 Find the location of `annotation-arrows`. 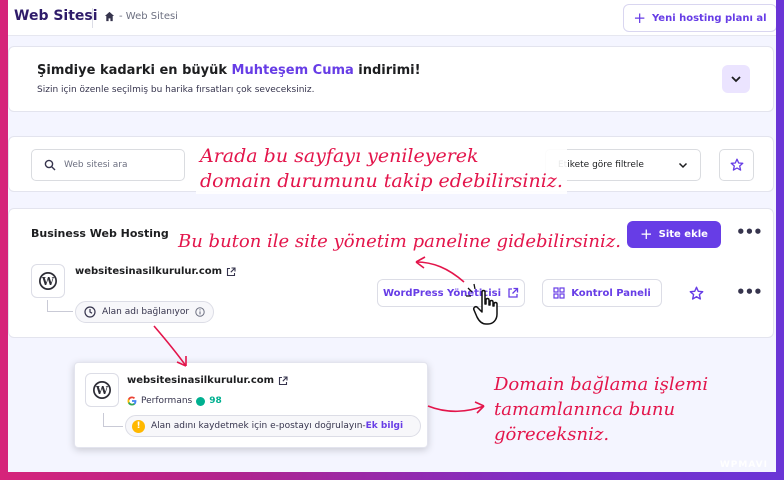

annotation-arrows is located at coordinates (325, 335).